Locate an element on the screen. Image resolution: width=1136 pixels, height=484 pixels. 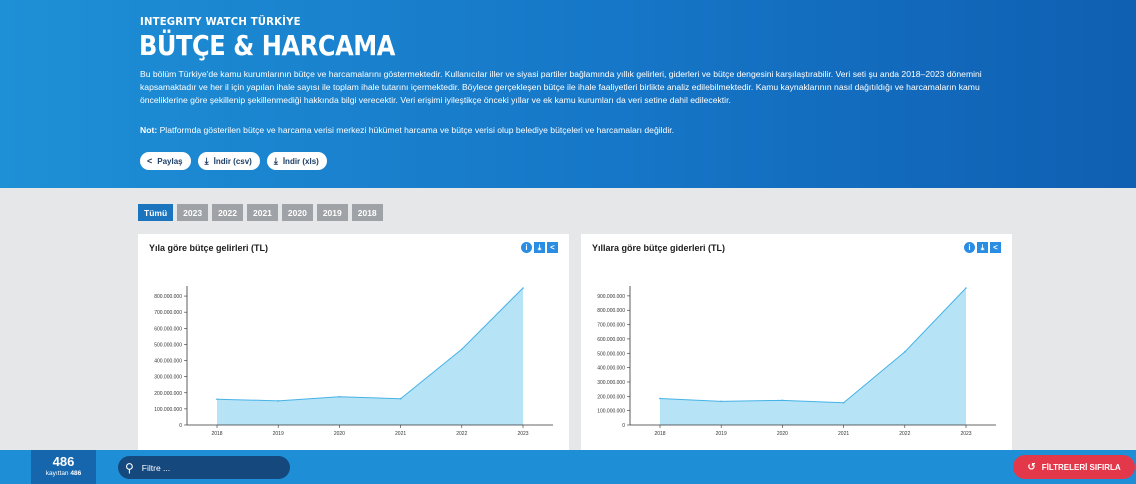
year-filter-2020: 2020 is located at coordinates (297, 212).